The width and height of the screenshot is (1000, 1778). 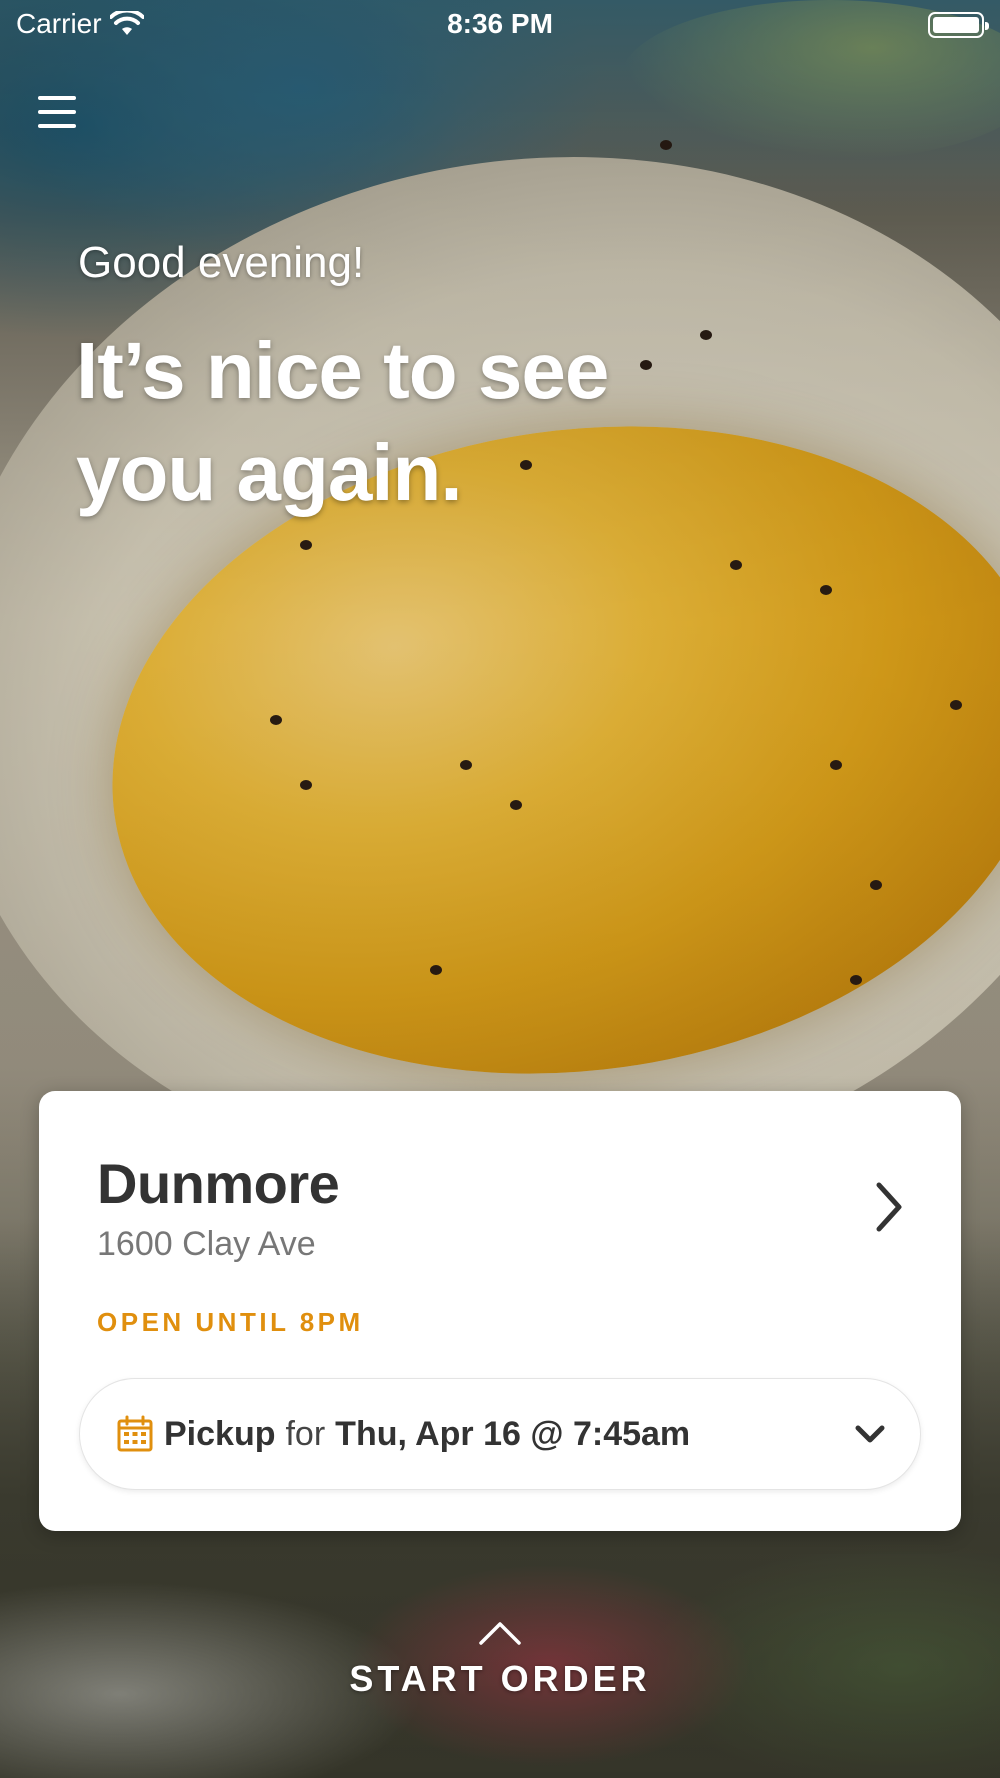 What do you see at coordinates (500, 1633) in the screenshot?
I see `caret-up-icon` at bounding box center [500, 1633].